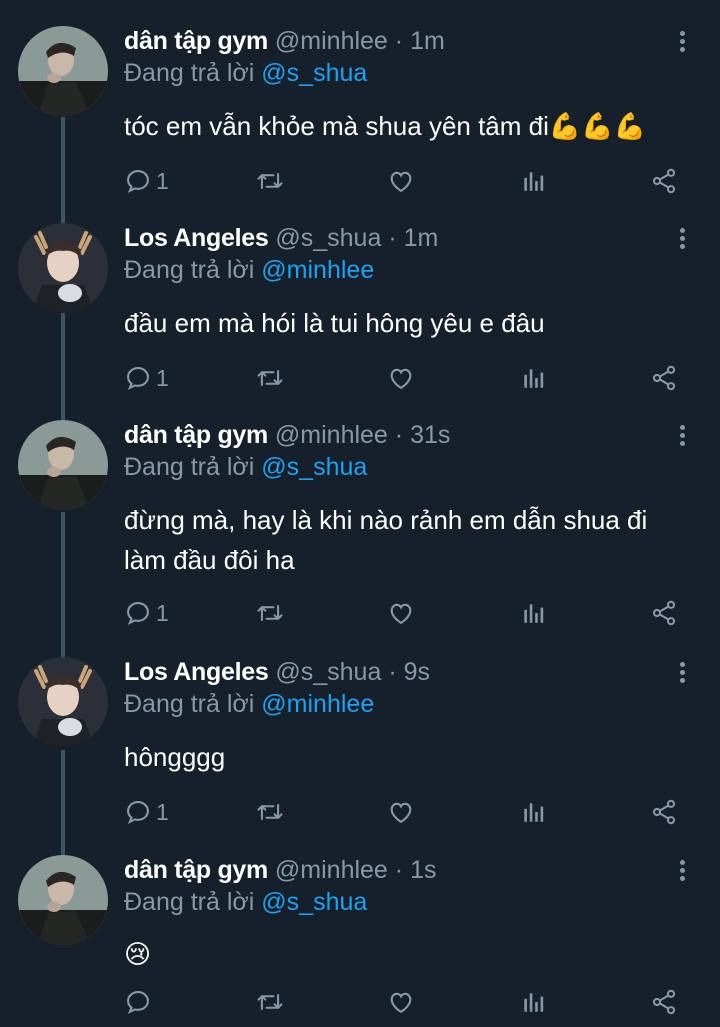 This screenshot has width=720, height=1027. Describe the element at coordinates (175, 757) in the screenshot. I see `tweet-text: hôngggg` at that location.